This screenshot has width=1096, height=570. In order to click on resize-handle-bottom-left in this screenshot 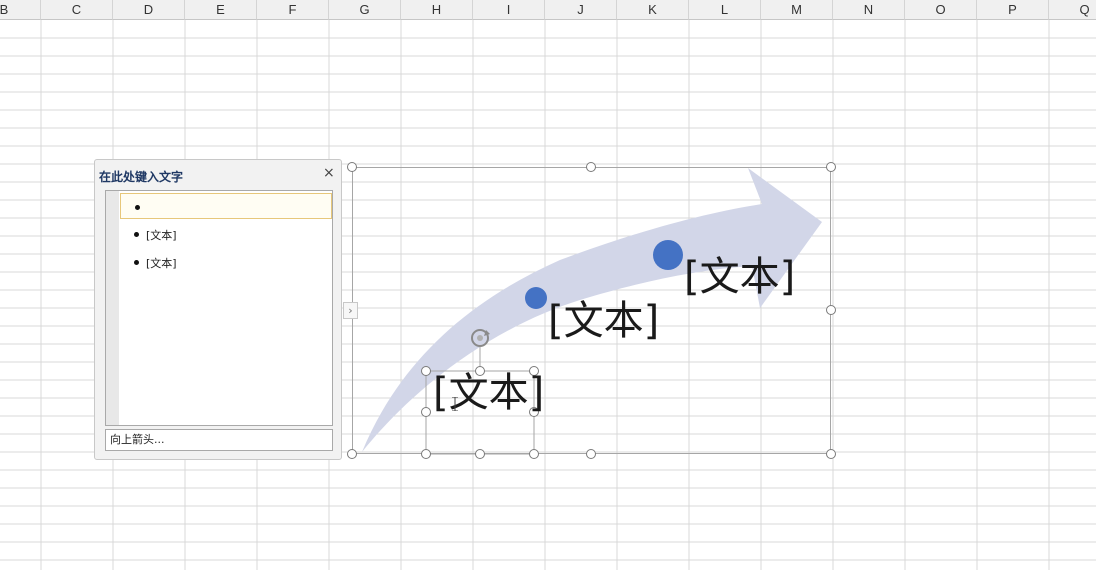, I will do `click(352, 454)`.